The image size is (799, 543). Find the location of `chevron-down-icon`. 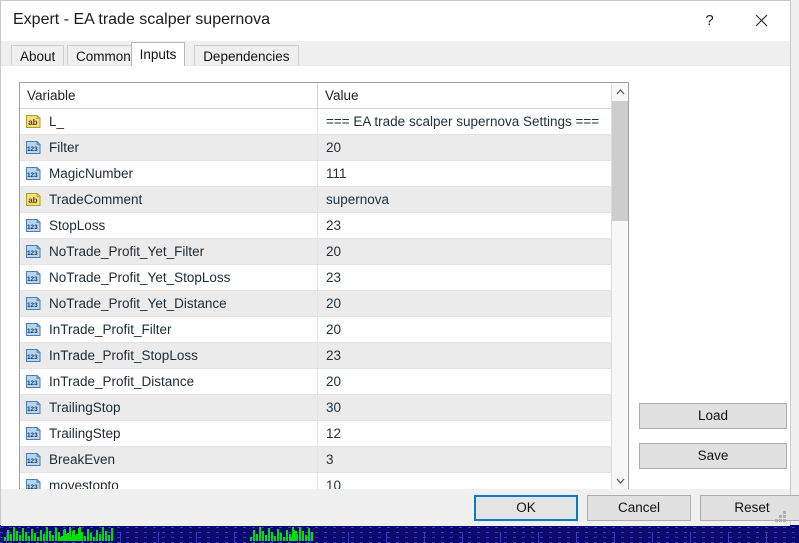

chevron-down-icon is located at coordinates (620, 480).